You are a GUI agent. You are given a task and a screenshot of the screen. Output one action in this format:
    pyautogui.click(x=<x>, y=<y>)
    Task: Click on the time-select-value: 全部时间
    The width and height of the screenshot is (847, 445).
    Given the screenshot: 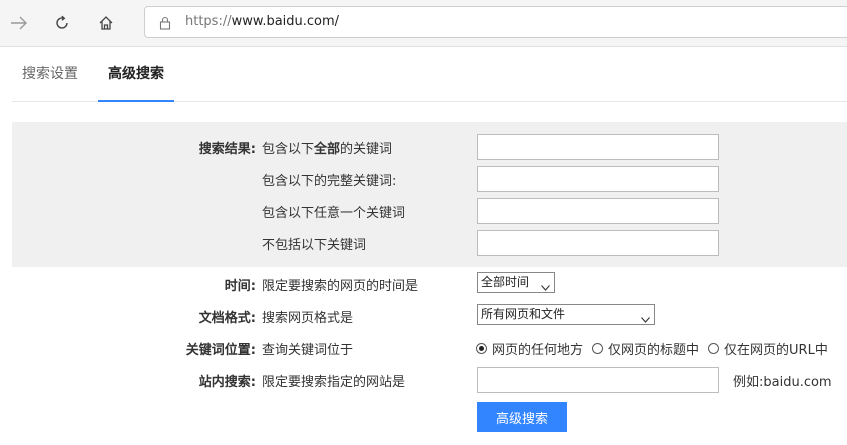 What is the action you would take?
    pyautogui.click(x=505, y=282)
    